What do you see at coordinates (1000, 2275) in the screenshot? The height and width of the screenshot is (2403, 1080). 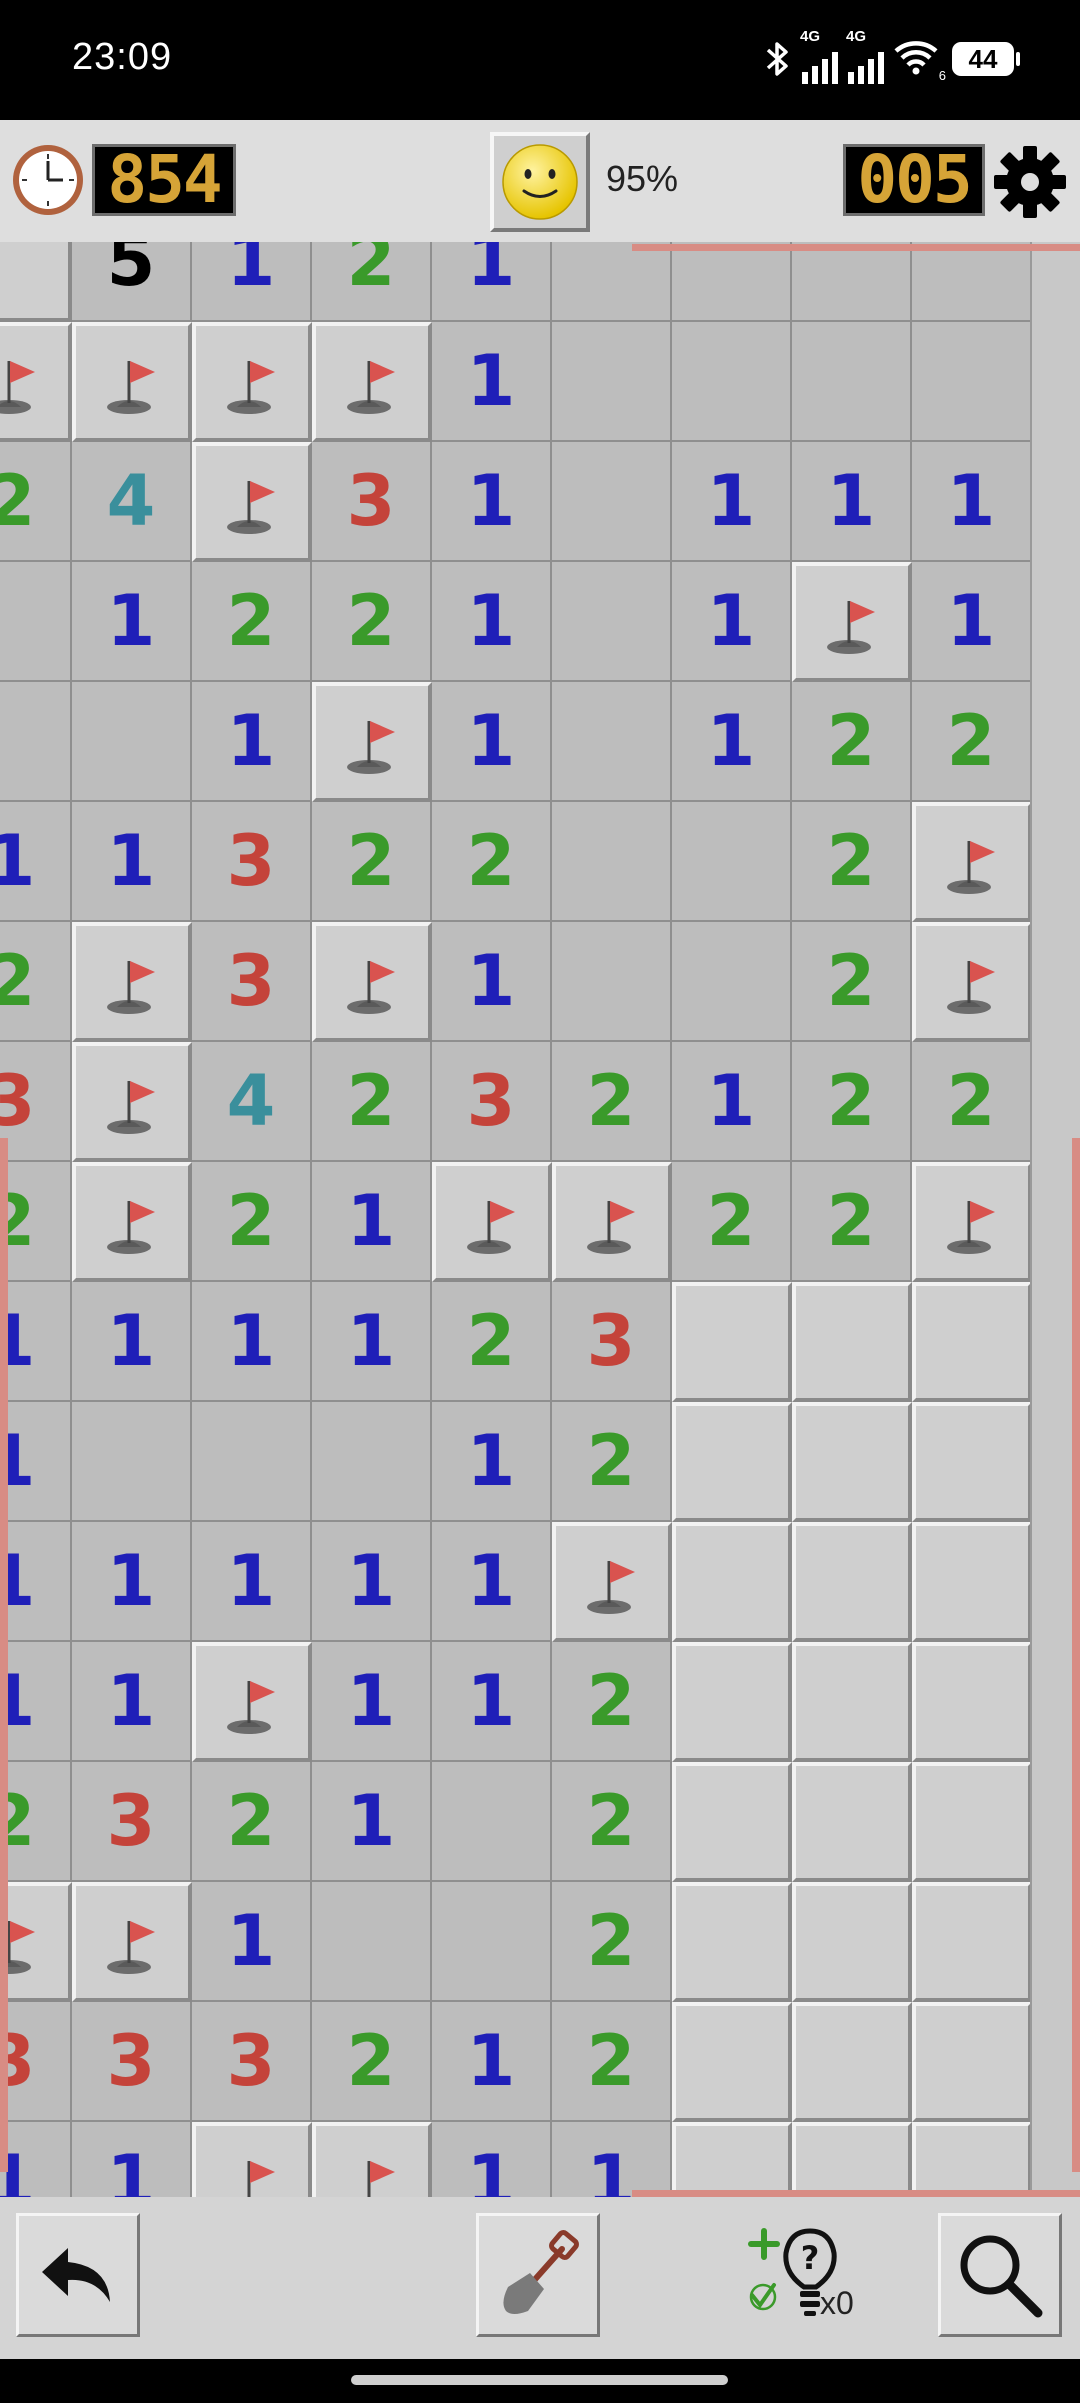 I see `zoom-button` at bounding box center [1000, 2275].